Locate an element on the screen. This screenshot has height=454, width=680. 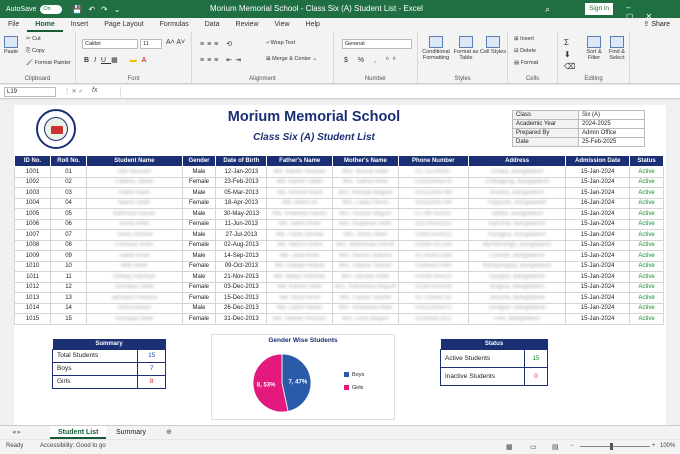
status-value: 0 is located at coordinates (536, 376).